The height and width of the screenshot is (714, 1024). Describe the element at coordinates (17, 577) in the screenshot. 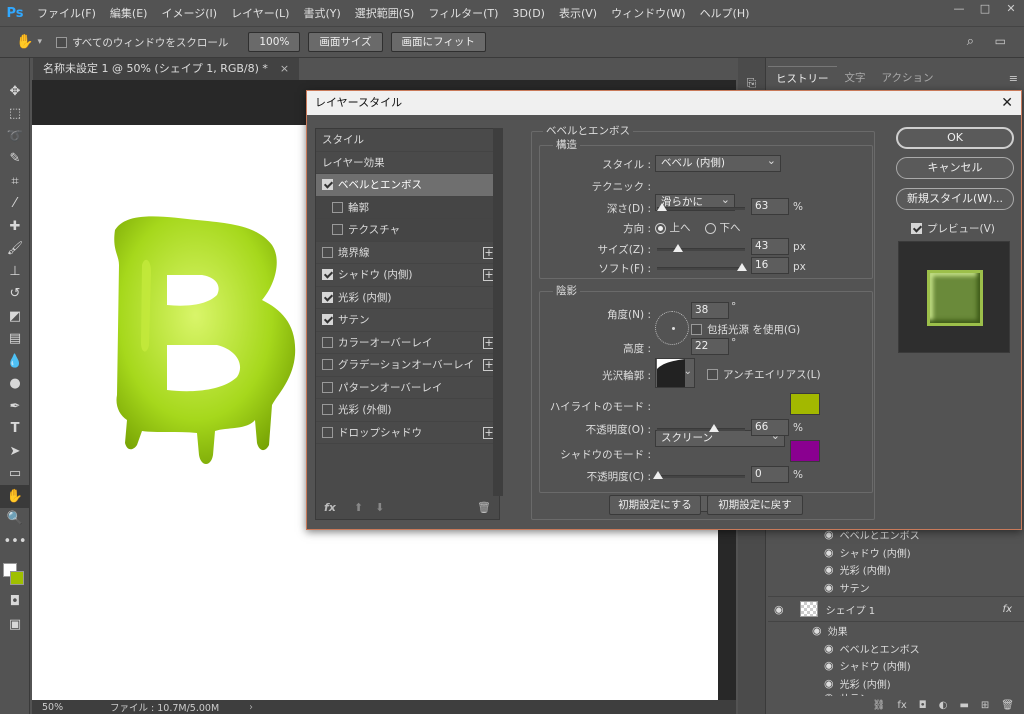

I see `background-color-swatch` at that location.